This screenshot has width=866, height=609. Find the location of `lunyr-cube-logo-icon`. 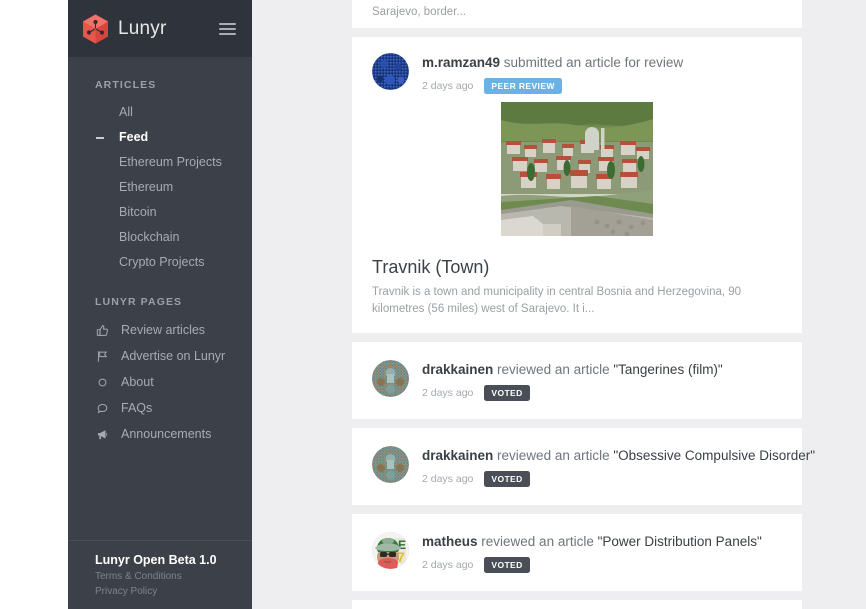

lunyr-cube-logo-icon is located at coordinates (95, 29).